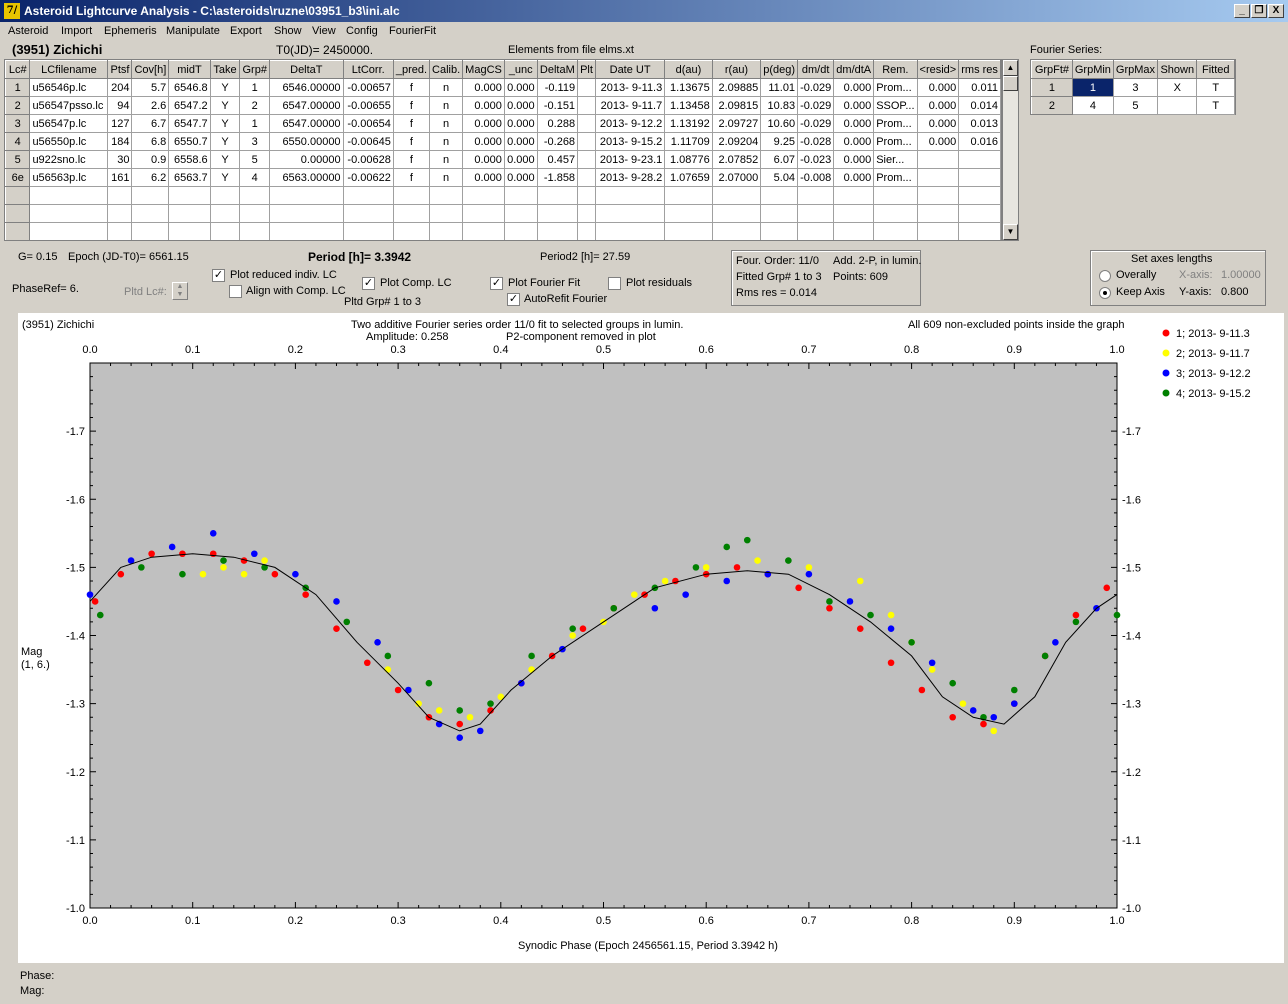 Image resolution: width=1288 pixels, height=1004 pixels. I want to click on table-cell: 2.09885, so click(736, 87).